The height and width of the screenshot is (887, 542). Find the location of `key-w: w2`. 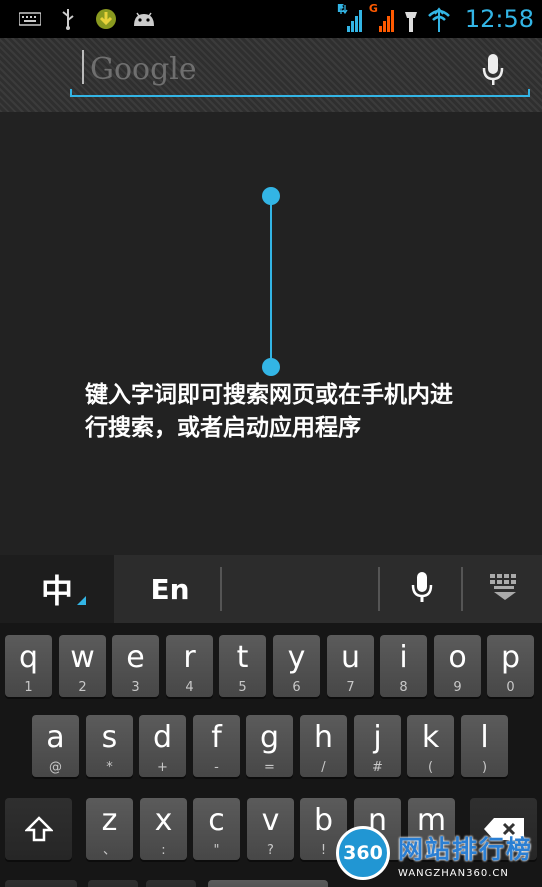

key-w: w2 is located at coordinates (82, 666).